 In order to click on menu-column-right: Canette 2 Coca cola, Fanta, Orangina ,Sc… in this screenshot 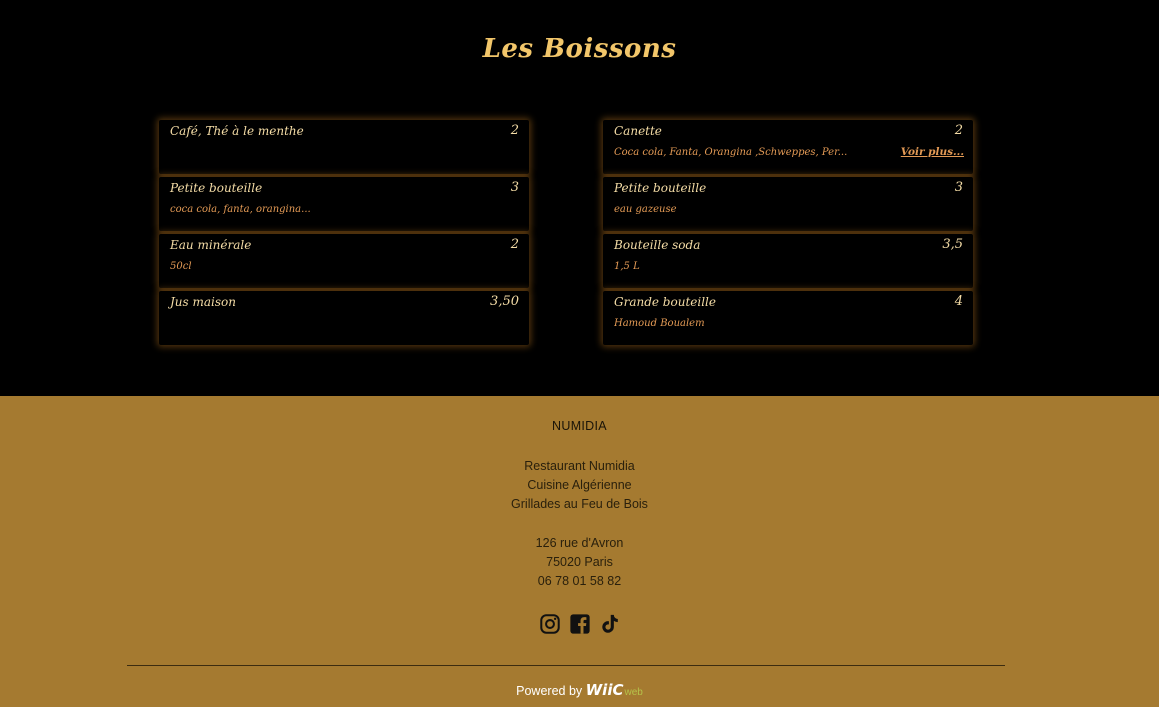, I will do `click(788, 234)`.